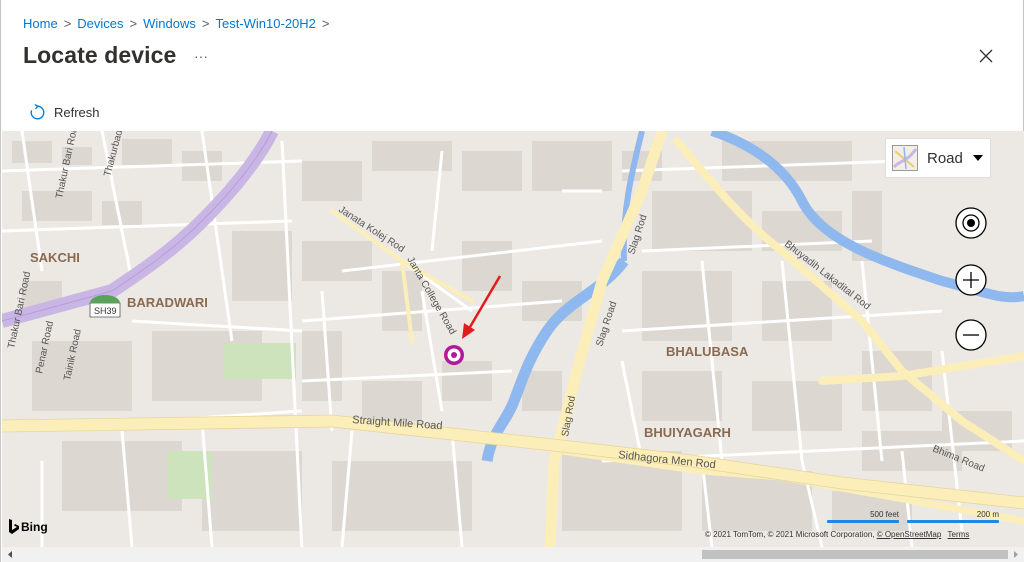  Describe the element at coordinates (10, 554) in the screenshot. I see `scroll-left-icon` at that location.